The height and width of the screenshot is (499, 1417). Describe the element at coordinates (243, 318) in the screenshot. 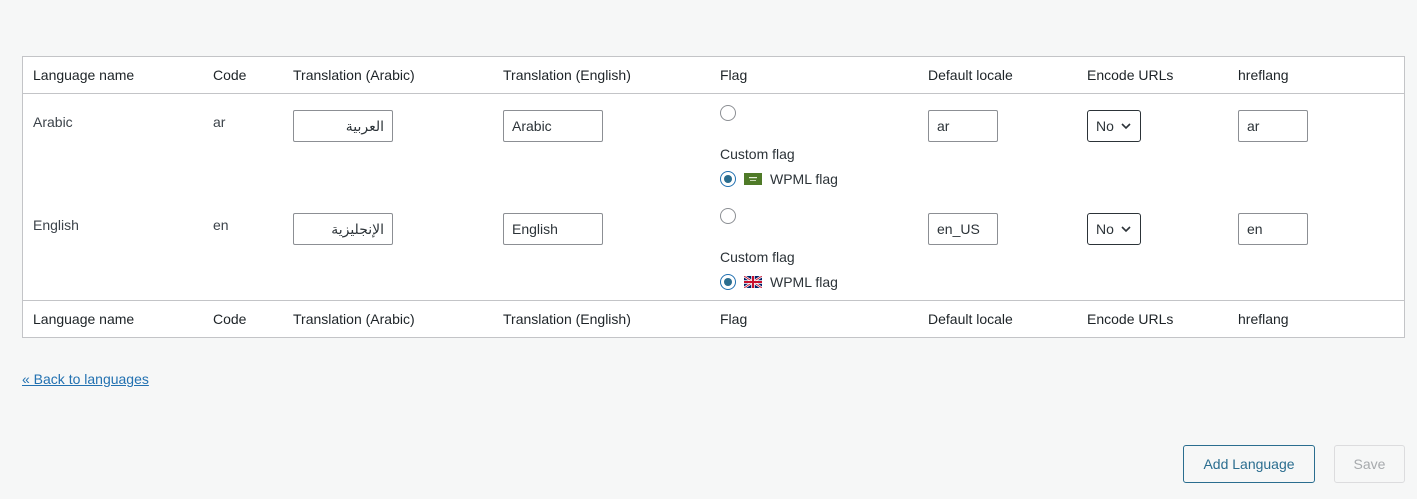

I see `column-footer-code: Code` at that location.